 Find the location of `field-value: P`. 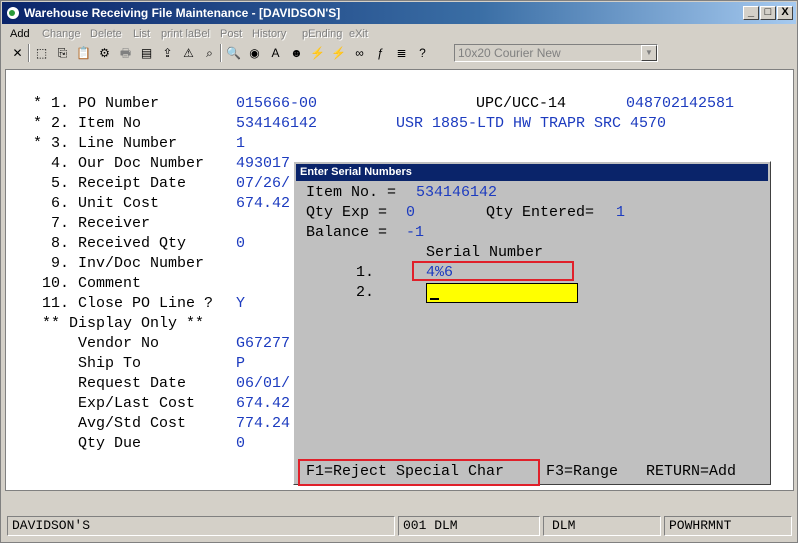

field-value: P is located at coordinates (240, 364).